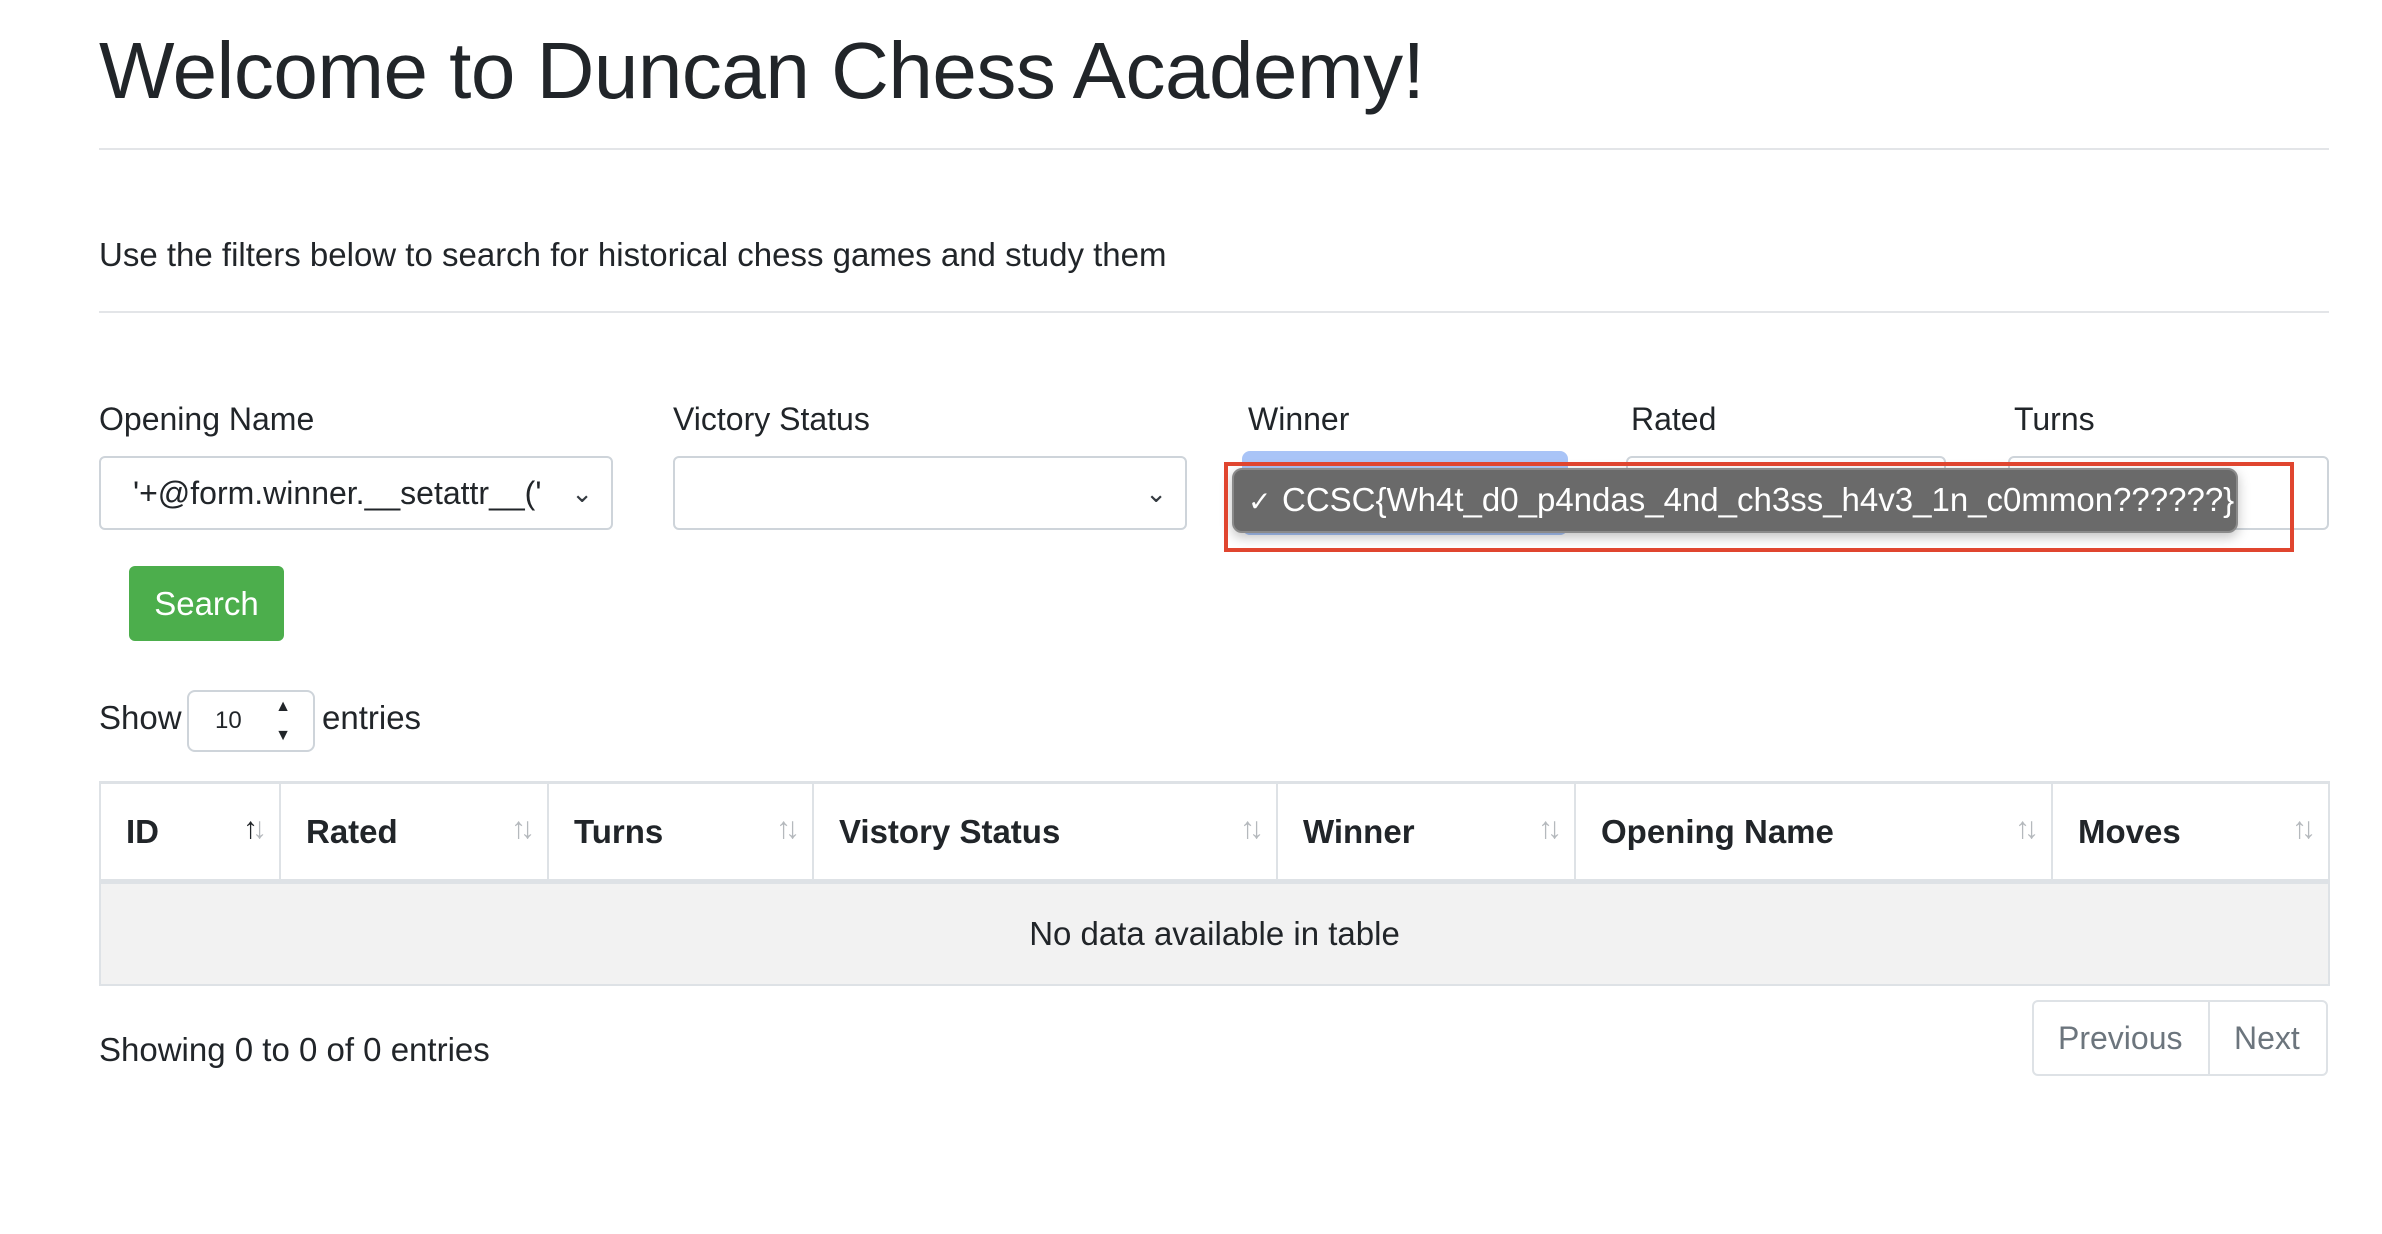 This screenshot has width=2382, height=1234. I want to click on entries-per-page-value: 10, so click(228, 720).